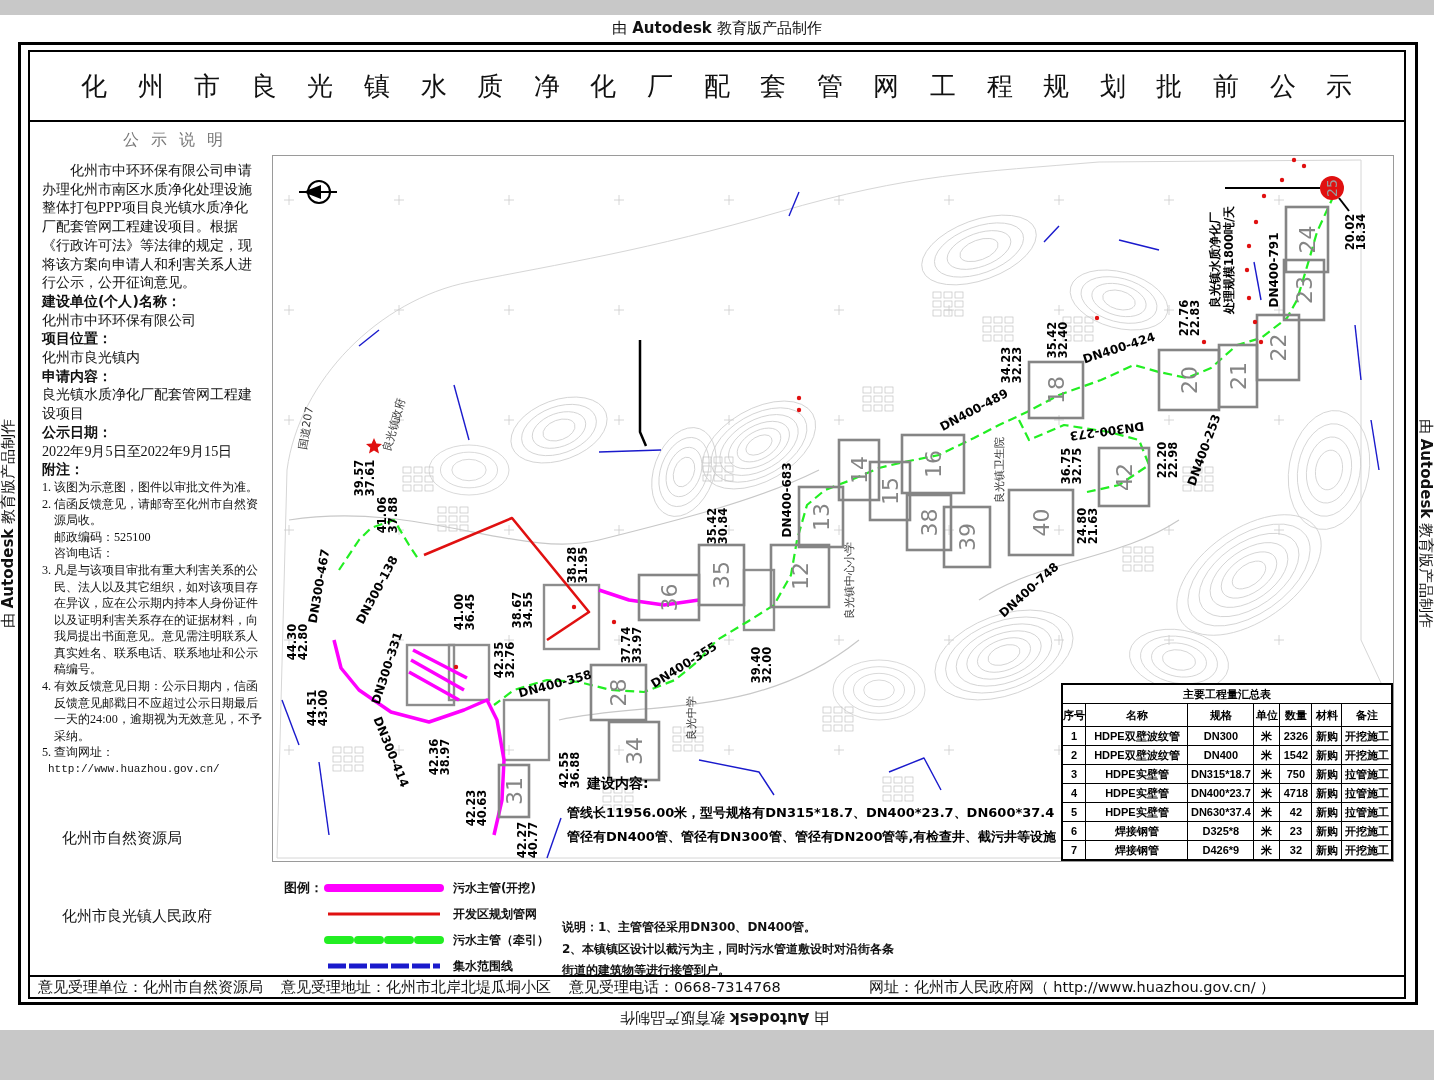 The height and width of the screenshot is (1080, 1434). Describe the element at coordinates (156, 620) in the screenshot. I see `note-text: 凡是与该项目审批有重大利害关系的公民、法人以及其它组织，如对该项目存在异议，应在公示期内持本人身份证件以及证明利害关系存在的证据材料，向我局提出书面意见。意见需注明联系人真实姓名、联系电话、联系地址和公示稿编号。` at that location.